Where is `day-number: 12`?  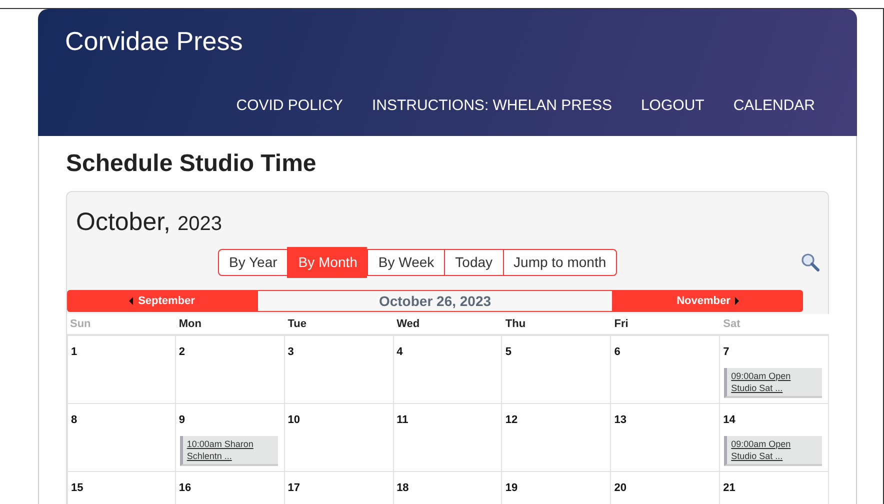 day-number: 12 is located at coordinates (512, 420).